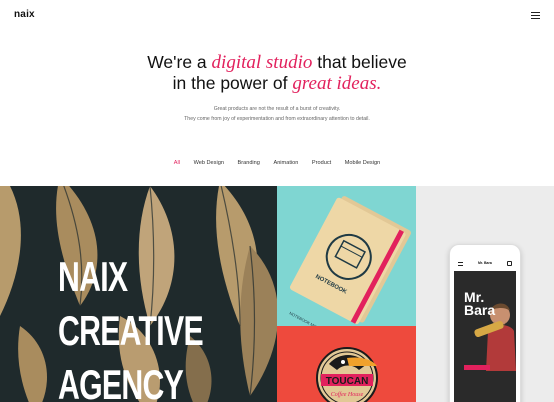  Describe the element at coordinates (249, 163) in the screenshot. I see `filter-branding: Branding` at that location.